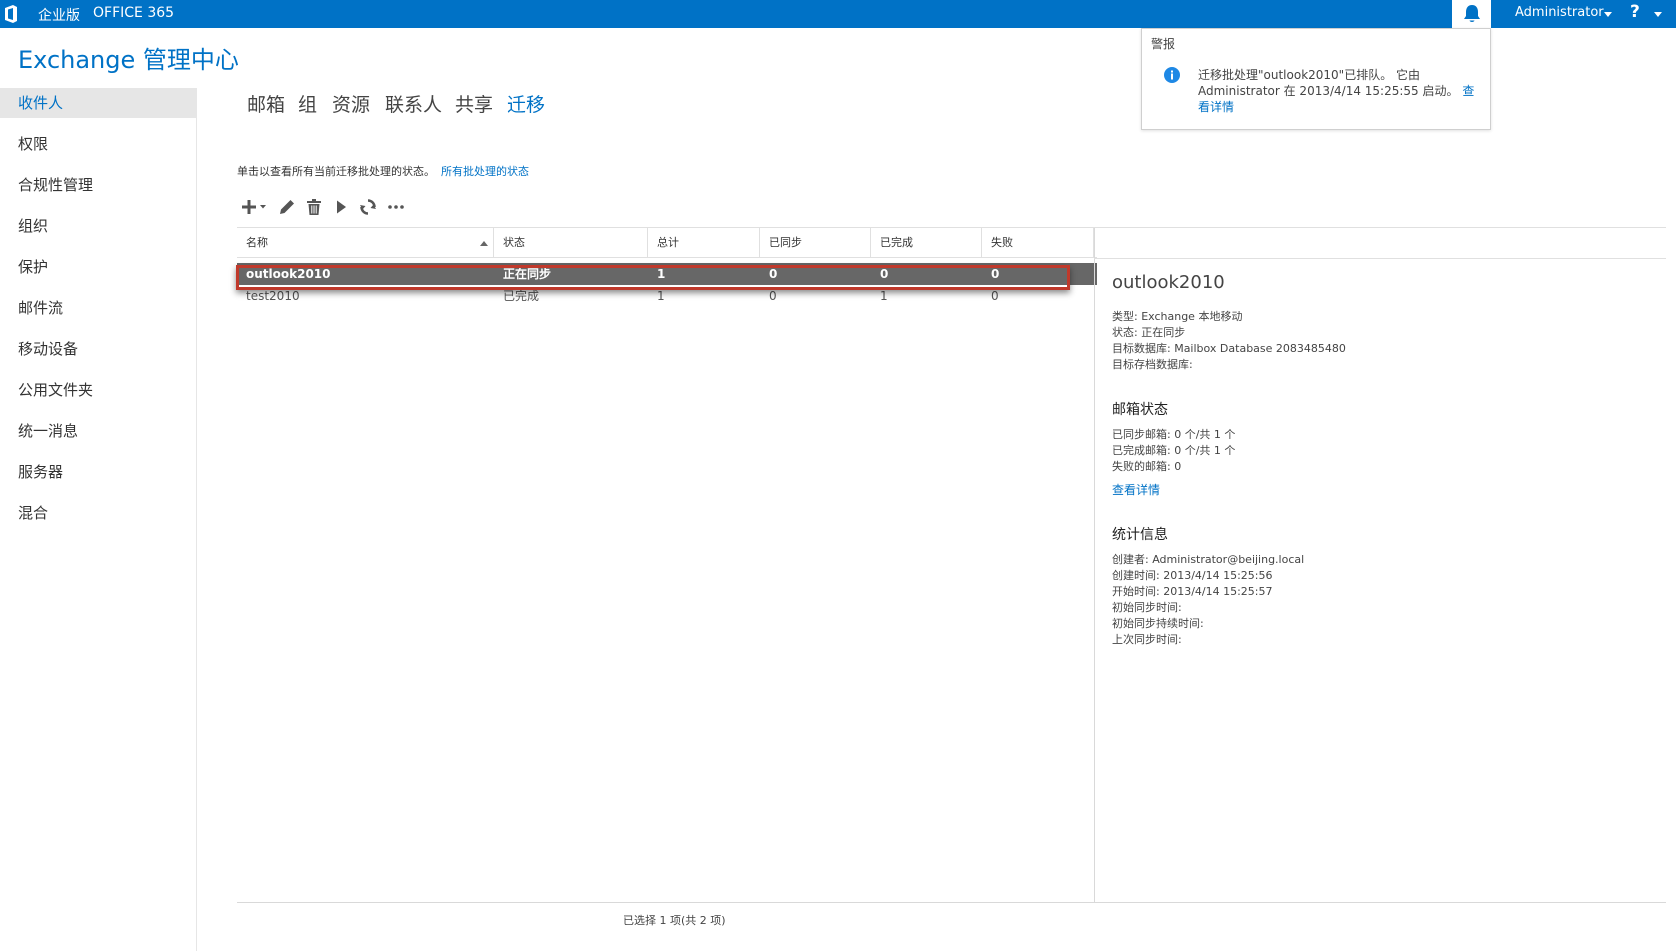 The width and height of the screenshot is (1676, 951). I want to click on bell-icon, so click(1472, 13).